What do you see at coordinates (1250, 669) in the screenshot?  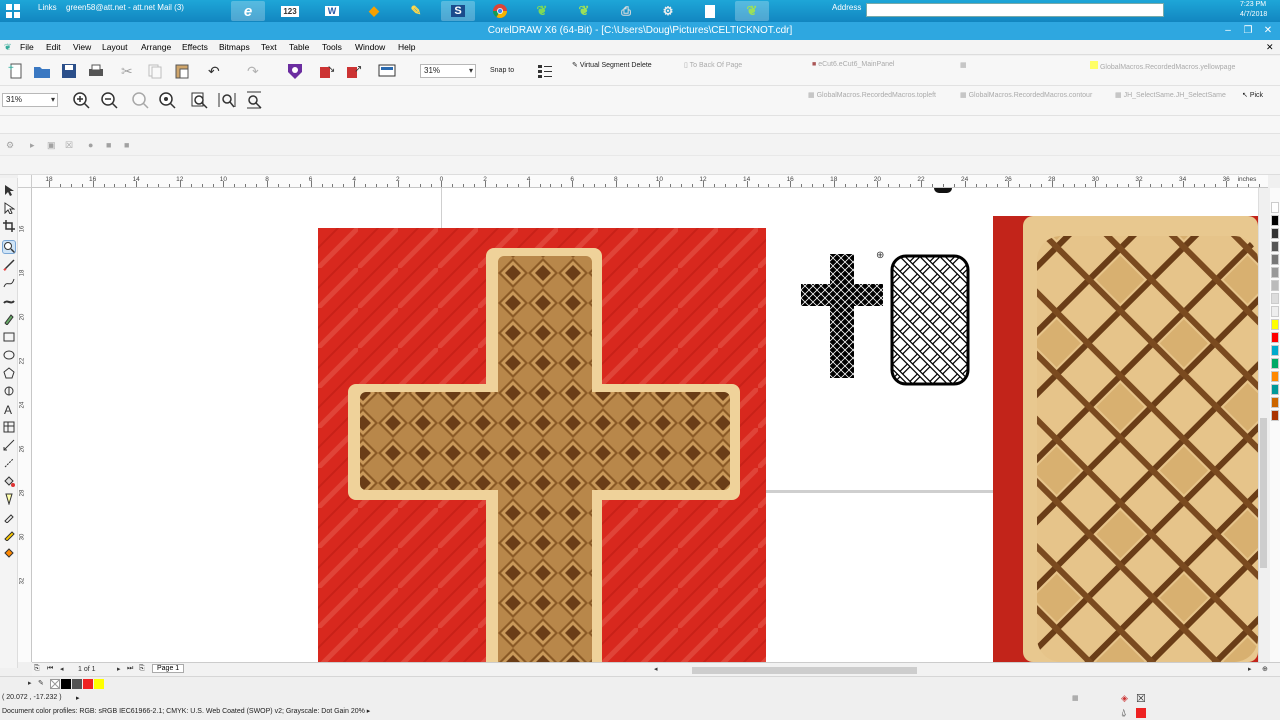 I see `scroll-right-icon: ▸` at bounding box center [1250, 669].